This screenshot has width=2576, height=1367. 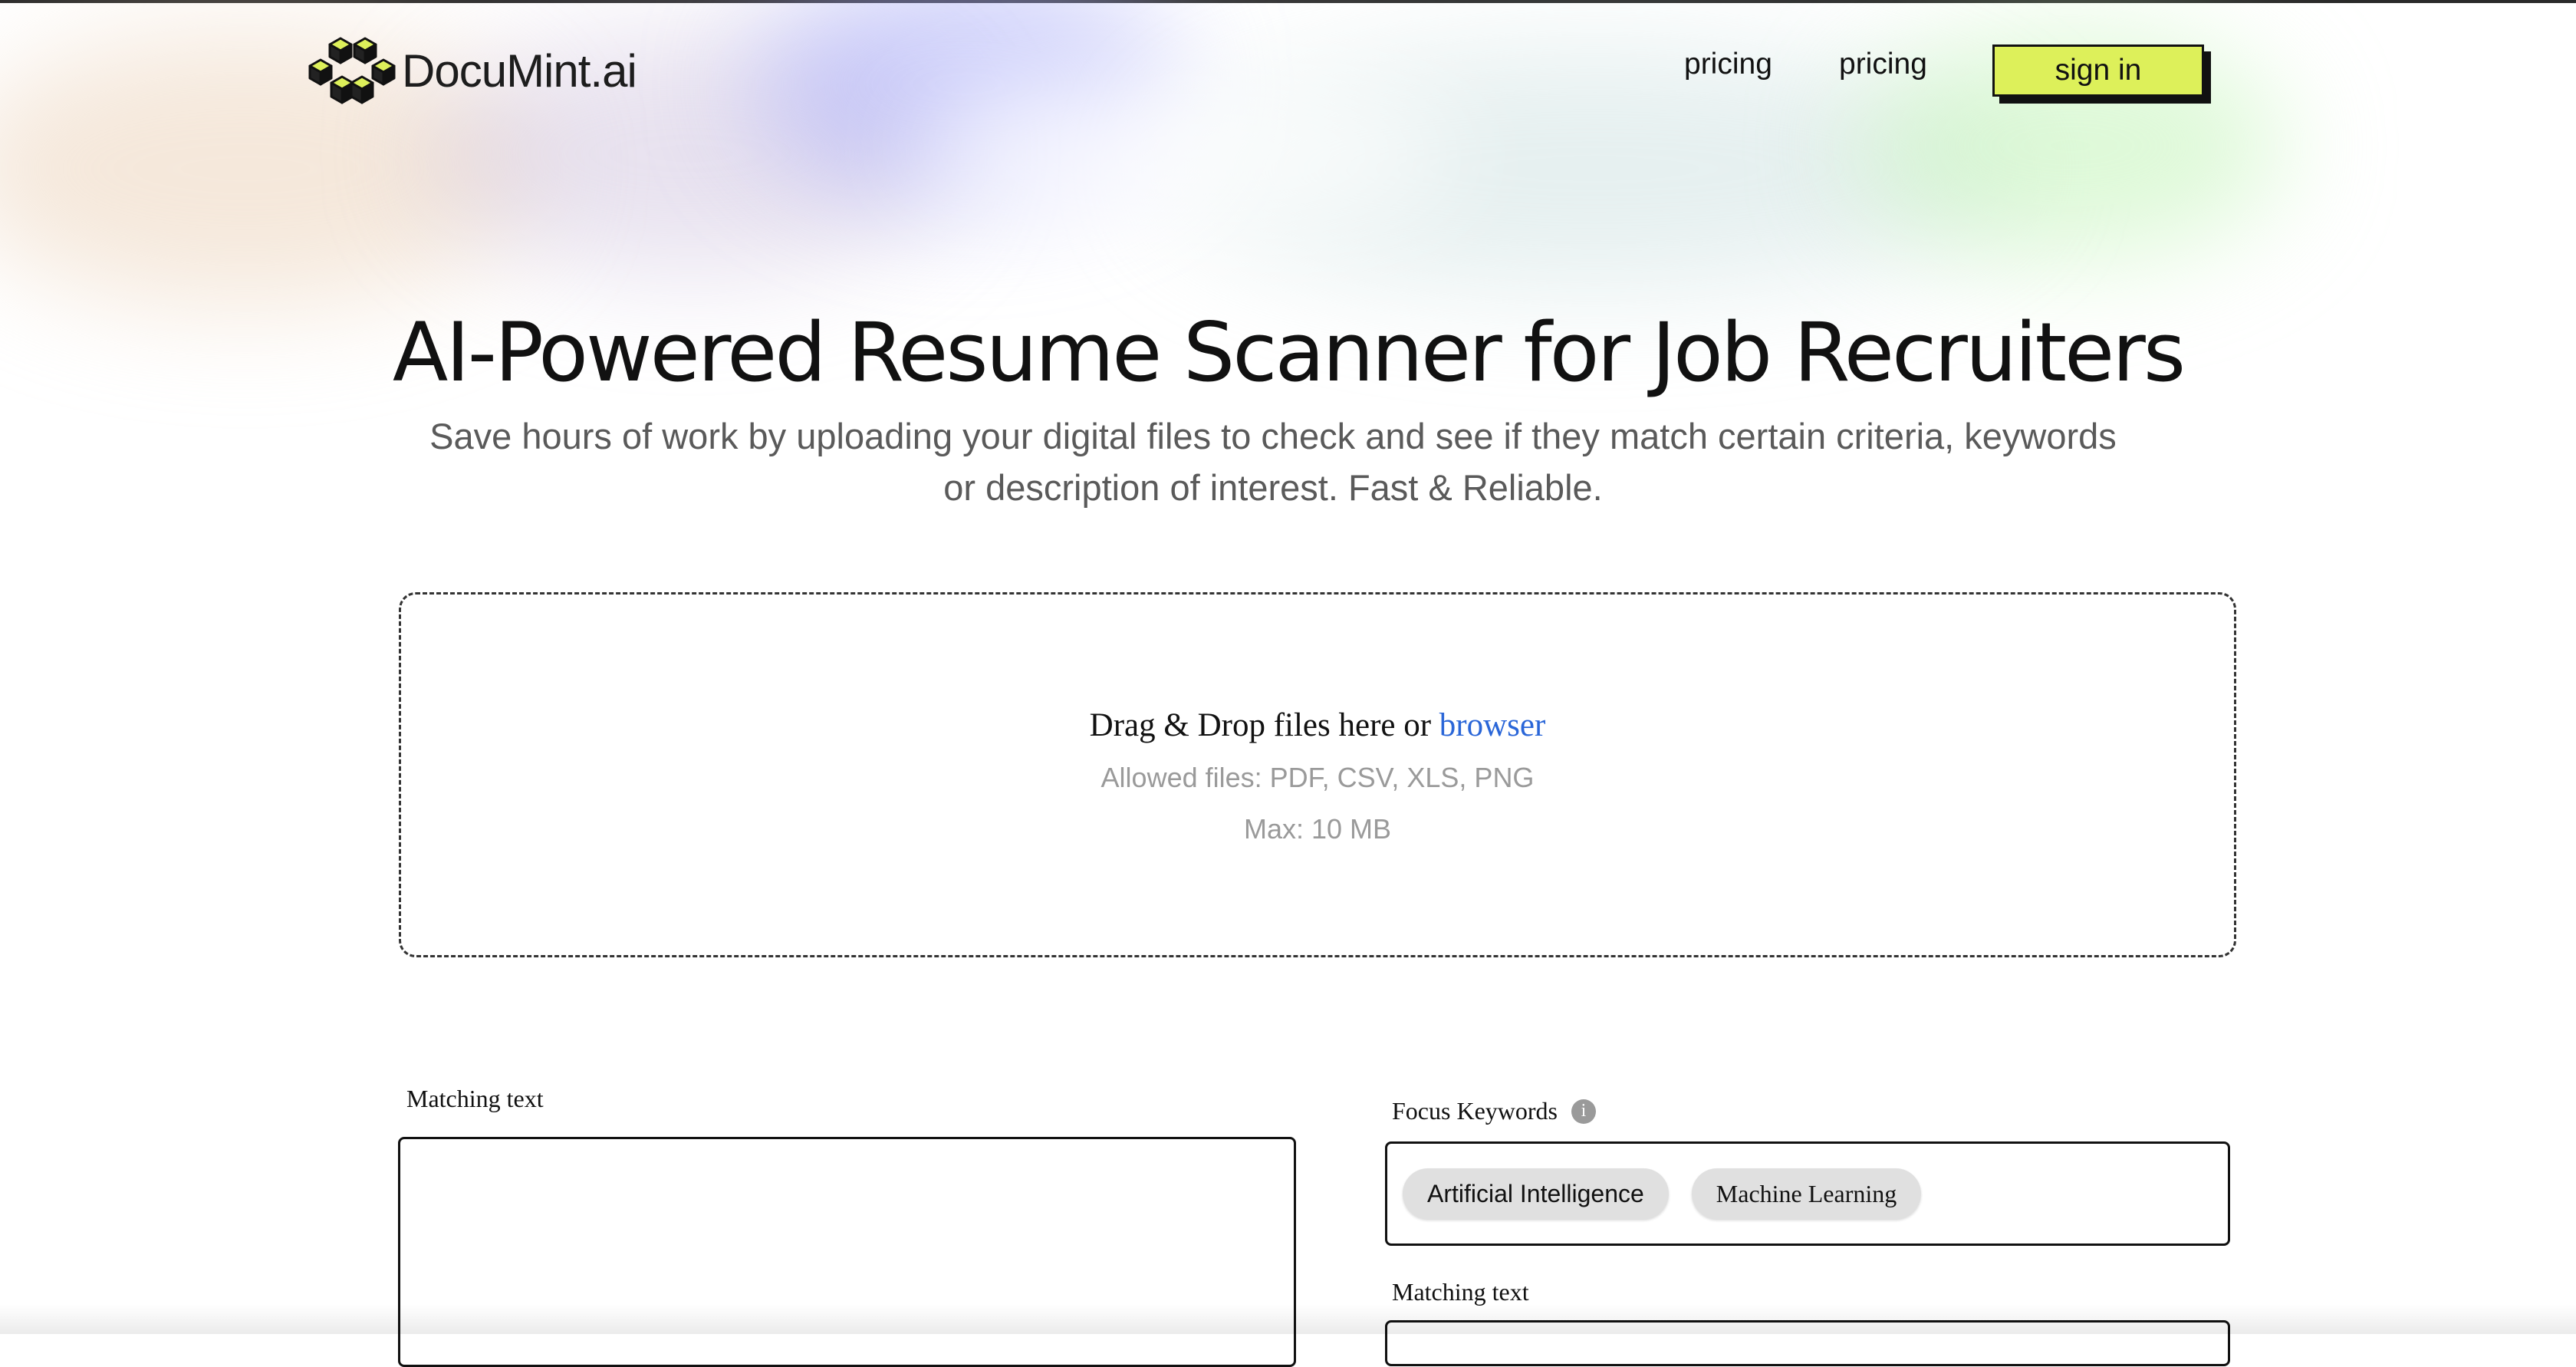 I want to click on logo-text: DocuMint.ai, so click(x=519, y=70).